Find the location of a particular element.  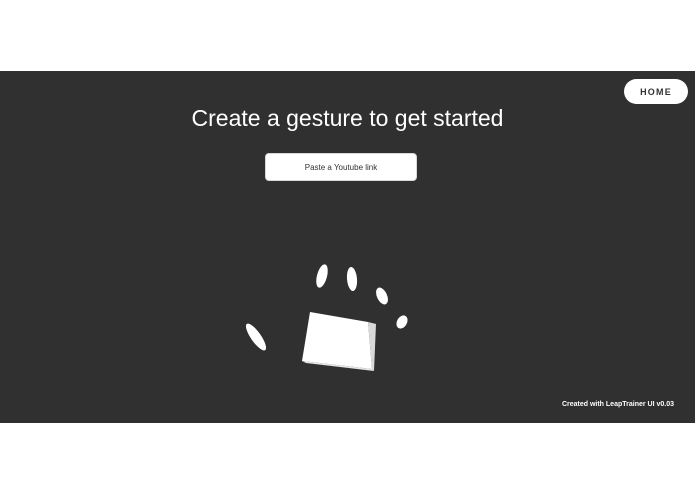

hand-gesture-icon is located at coordinates (326, 317).